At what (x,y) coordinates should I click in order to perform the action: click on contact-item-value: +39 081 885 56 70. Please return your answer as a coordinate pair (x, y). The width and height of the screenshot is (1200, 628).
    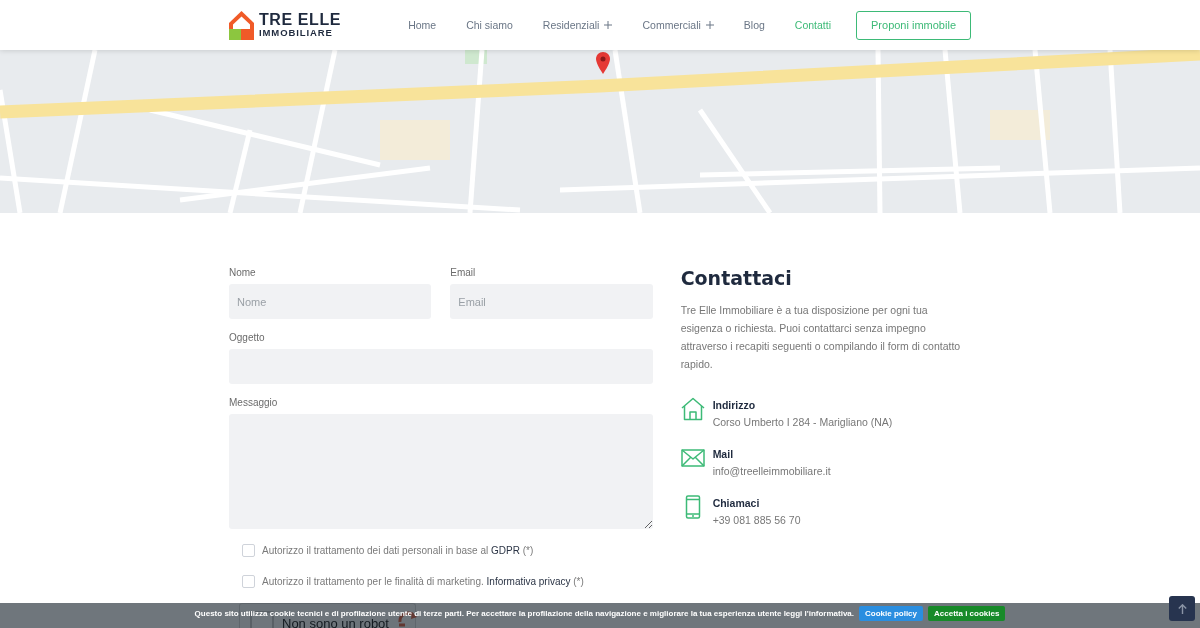
    Looking at the image, I should click on (756, 520).